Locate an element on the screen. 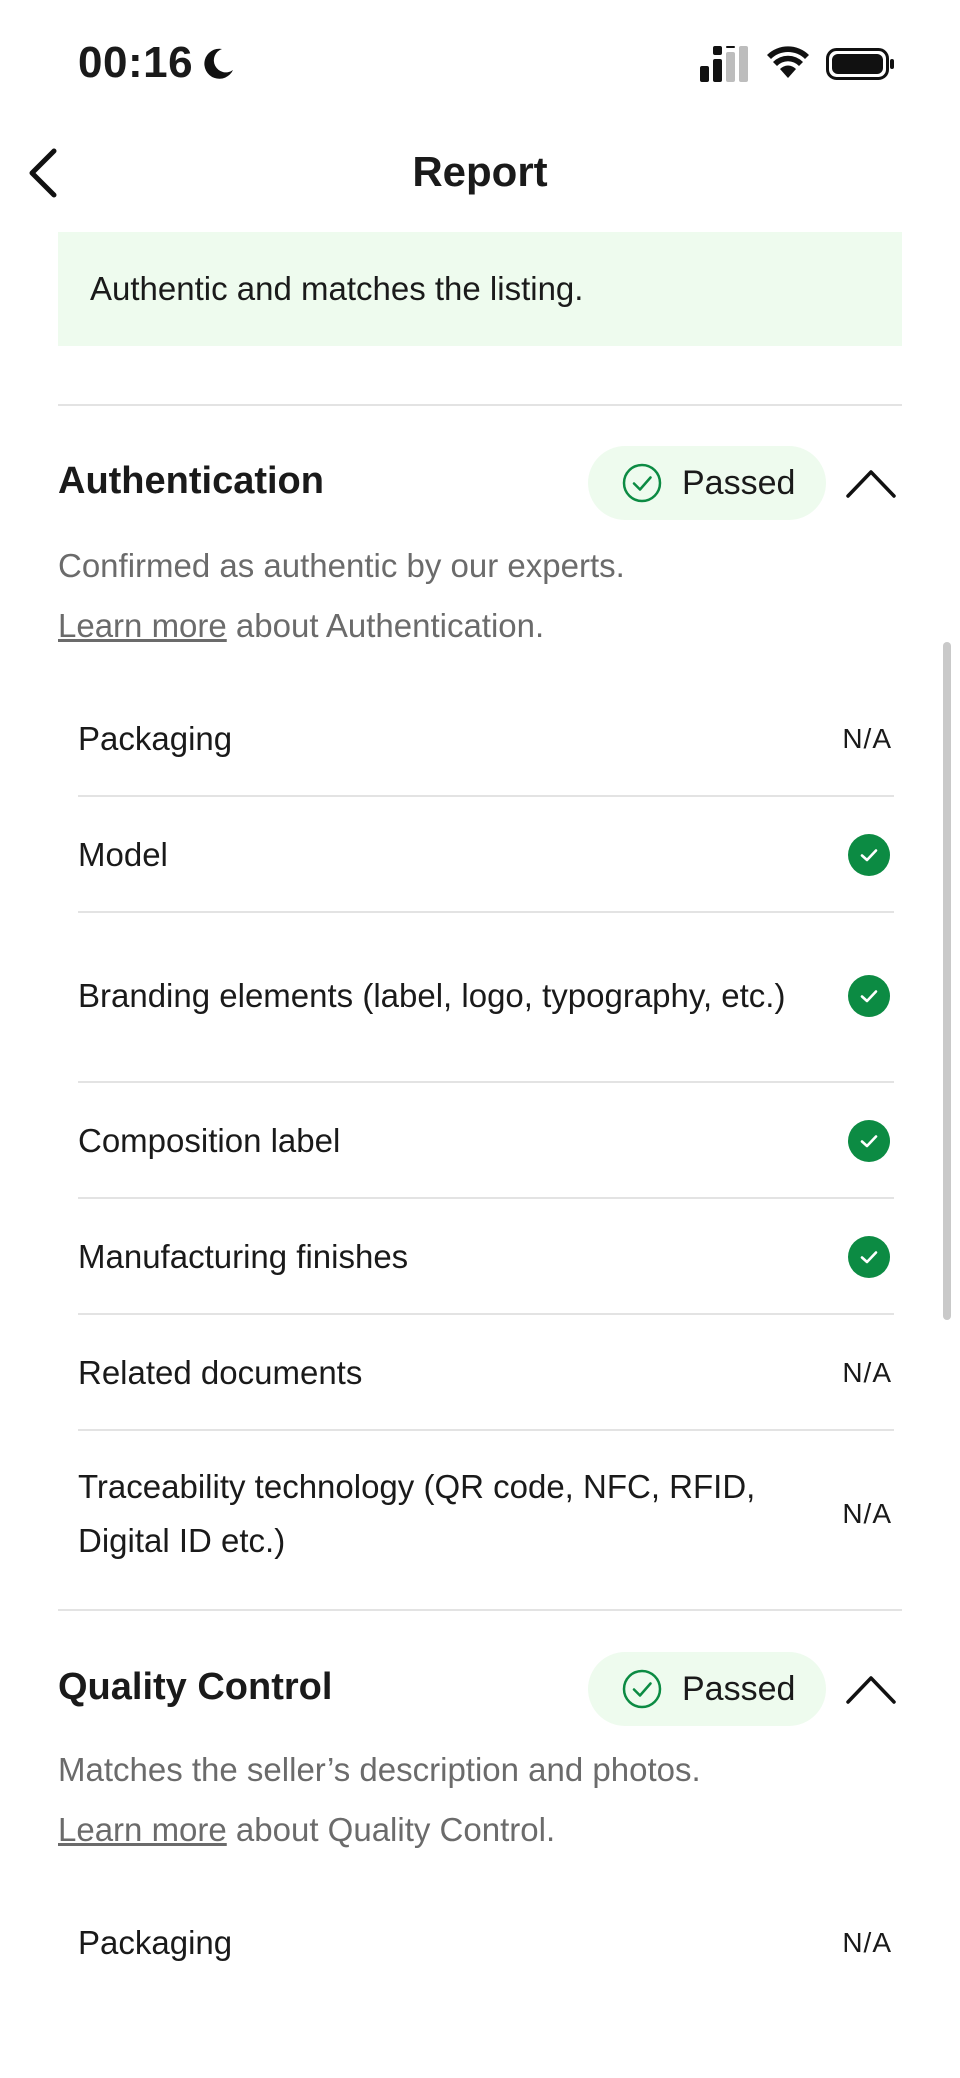 This screenshot has height=2078, width=960. description-text: Confirmed as authentic by our experts. is located at coordinates (341, 565).